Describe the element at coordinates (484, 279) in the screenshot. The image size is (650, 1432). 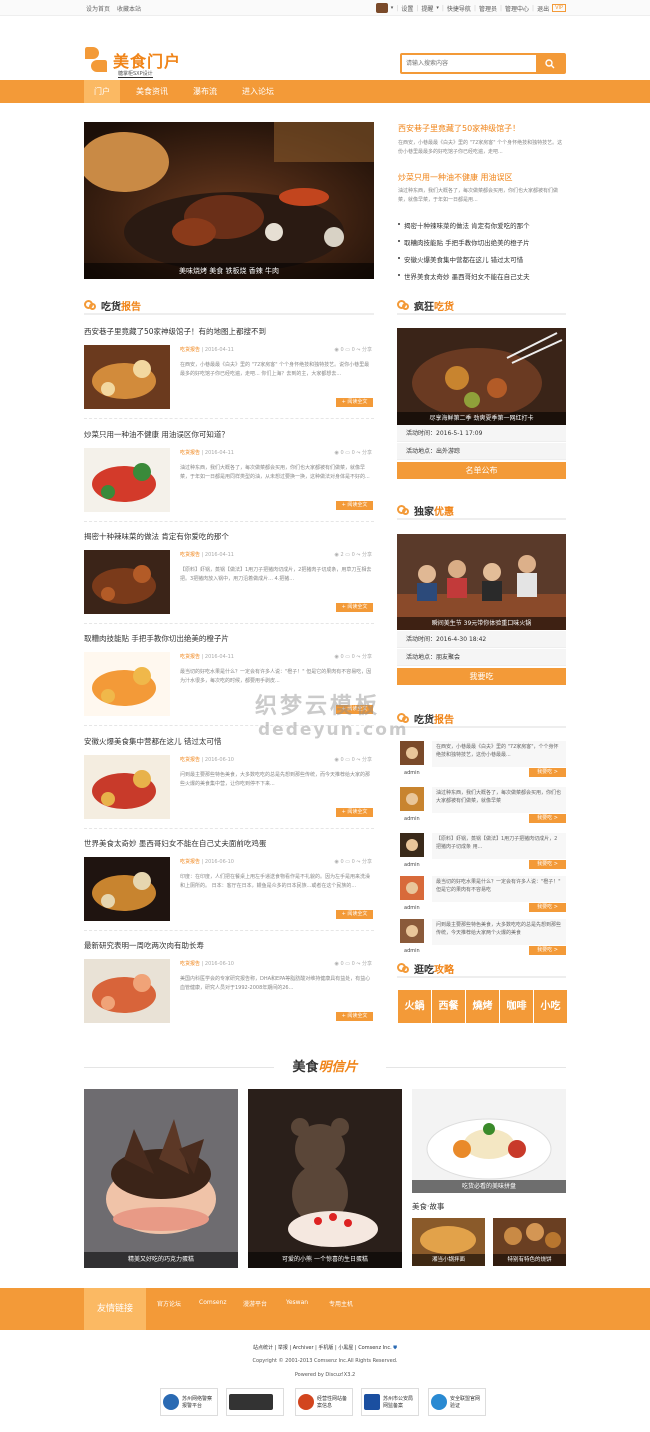
I see `list-item: 世界美食太奇妙 墨西哥妇女不能在自己丈夫` at that location.